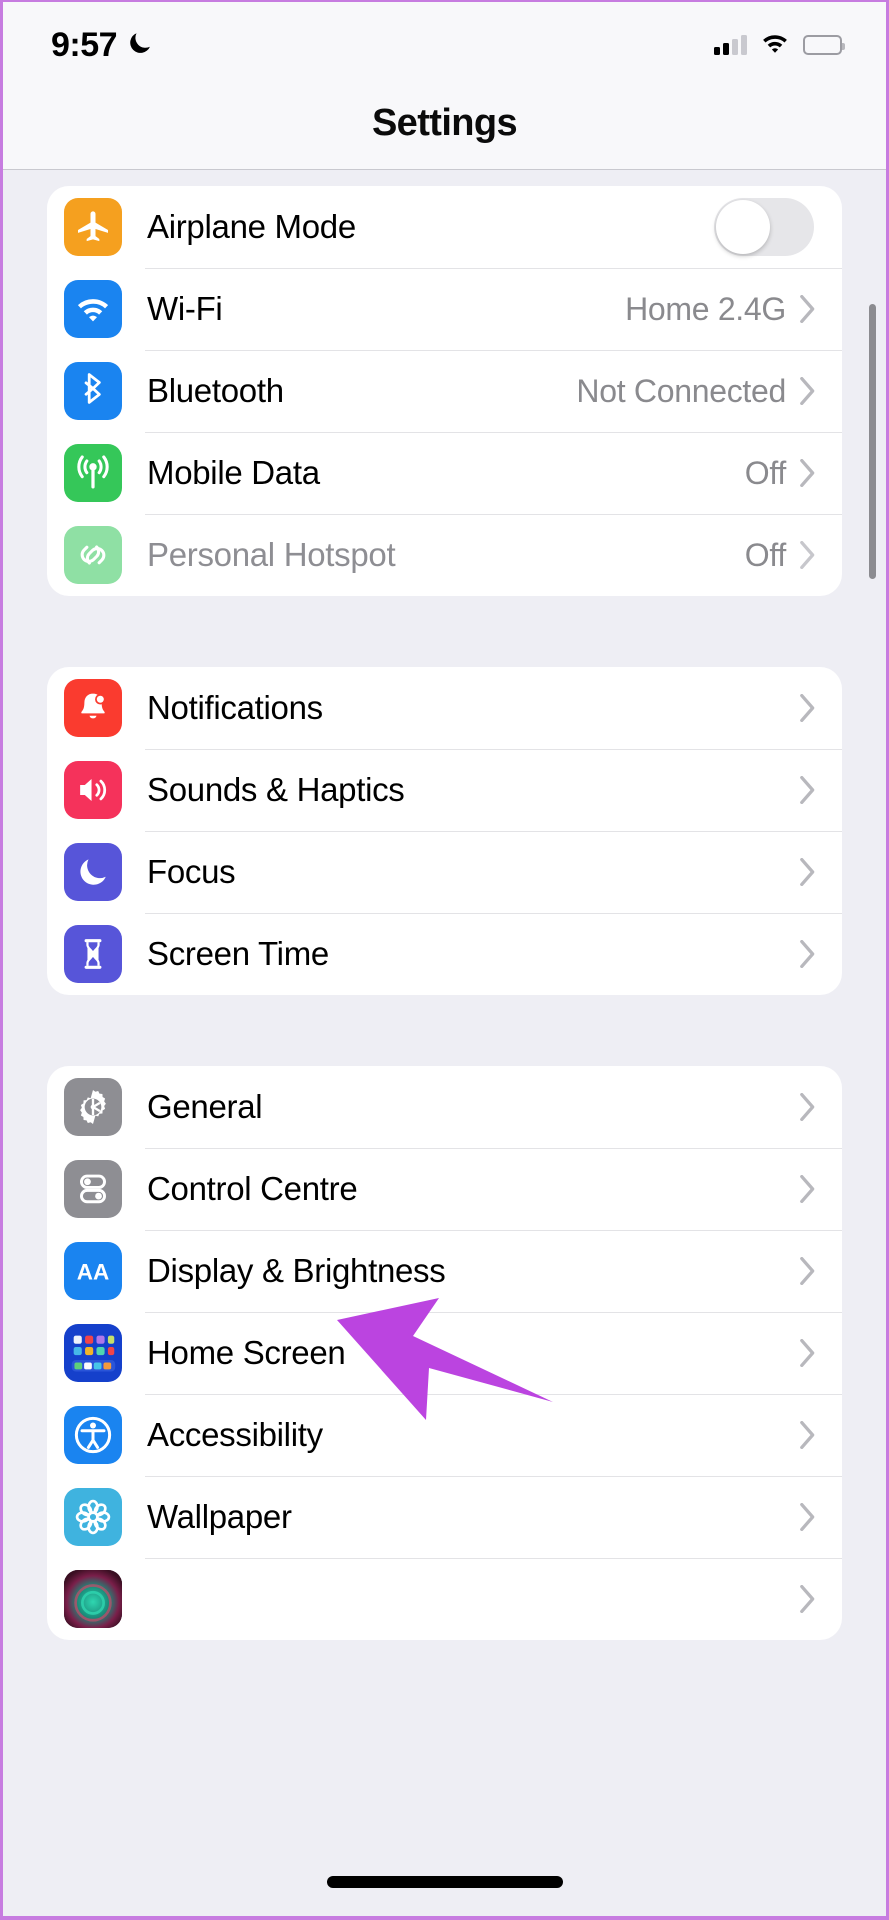  I want to click on flower-icon, so click(93, 1517).